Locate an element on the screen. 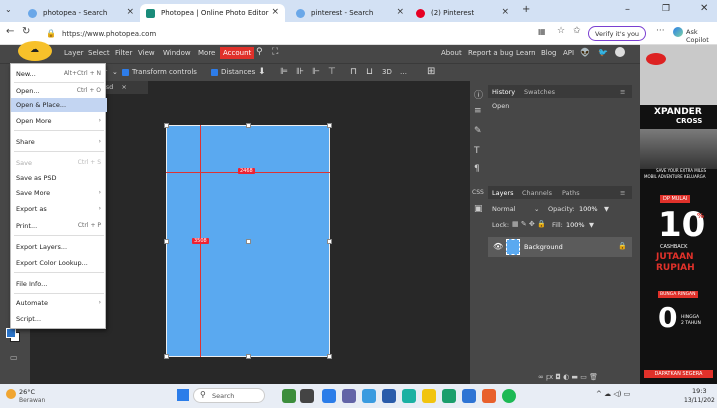 The height and width of the screenshot is (408, 717). menu-item-export-as: Export as › is located at coordinates (59, 209).